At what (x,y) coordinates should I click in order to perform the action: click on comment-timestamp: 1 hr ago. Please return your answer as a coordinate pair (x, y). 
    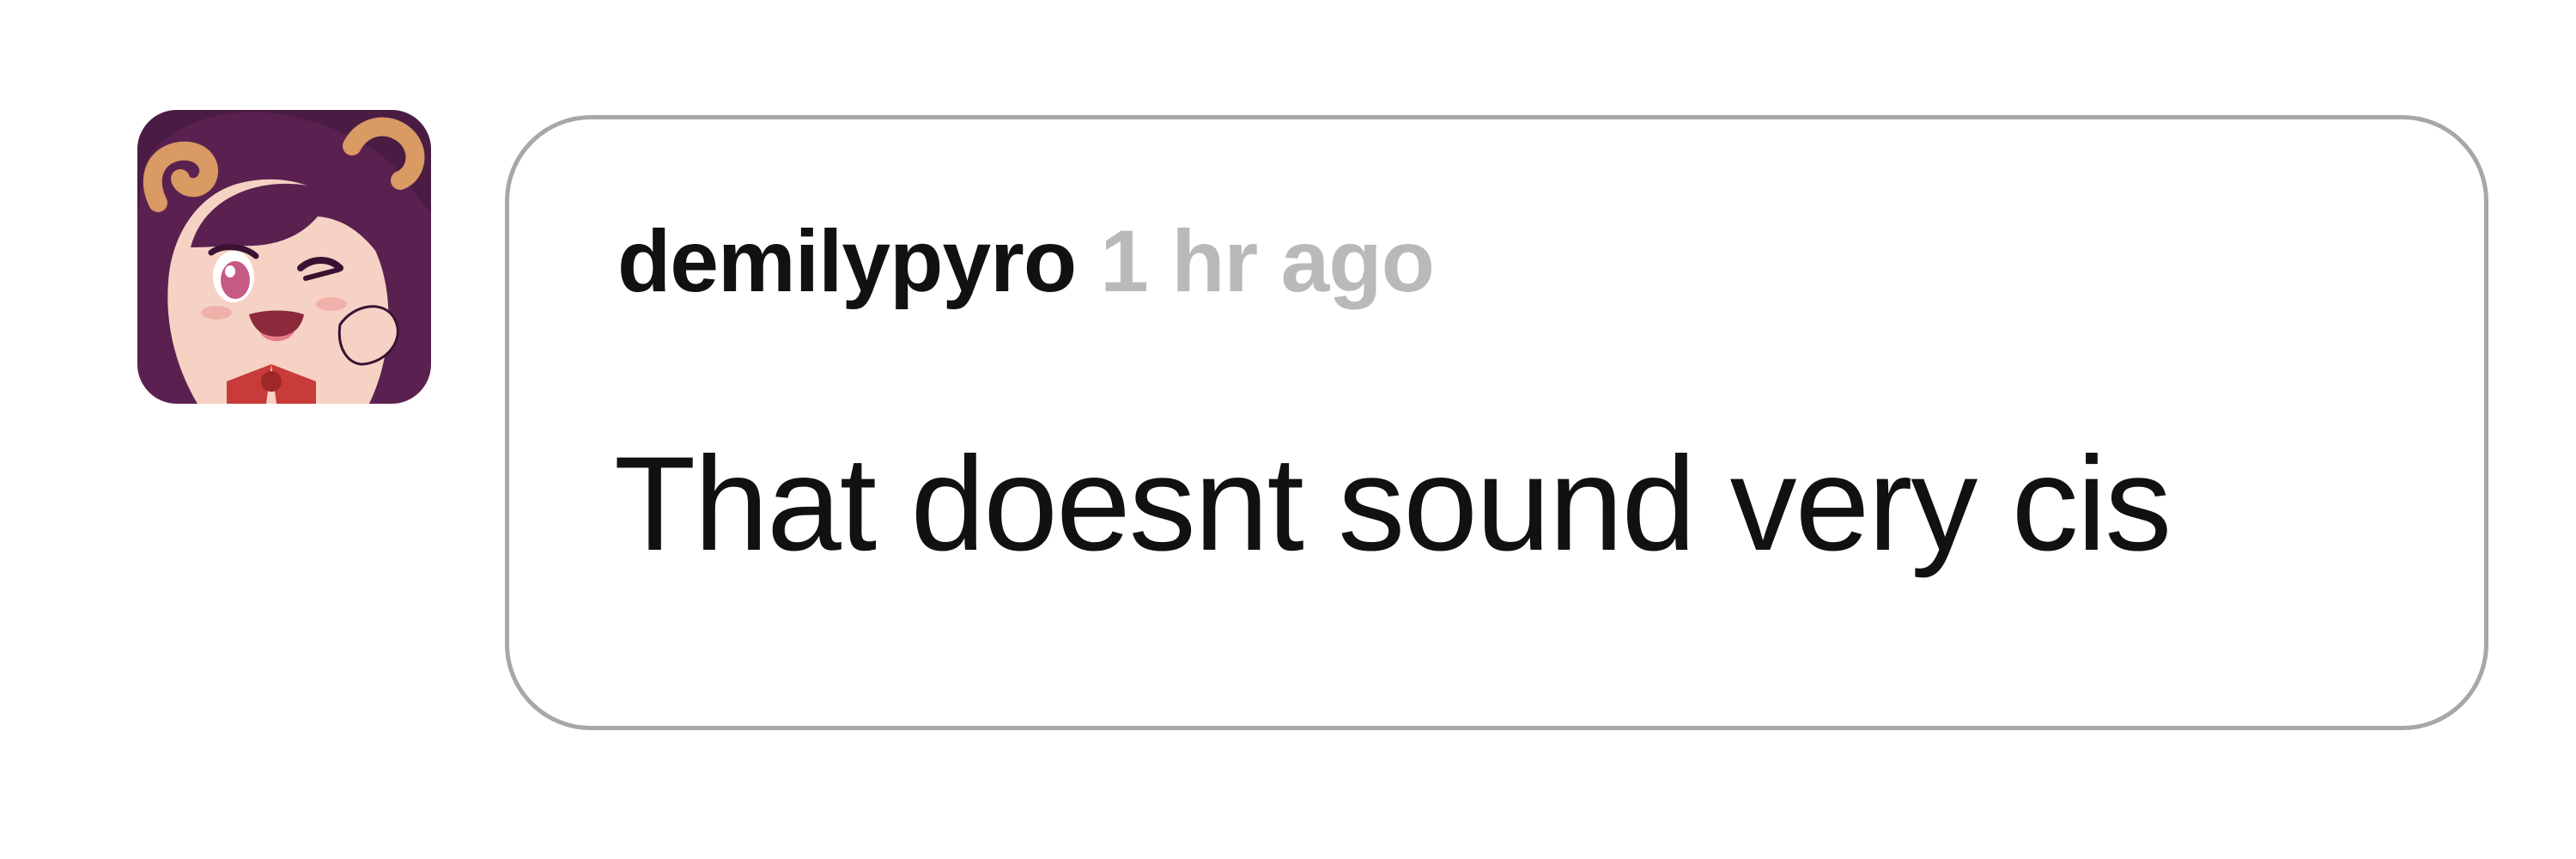
    Looking at the image, I should click on (1268, 261).